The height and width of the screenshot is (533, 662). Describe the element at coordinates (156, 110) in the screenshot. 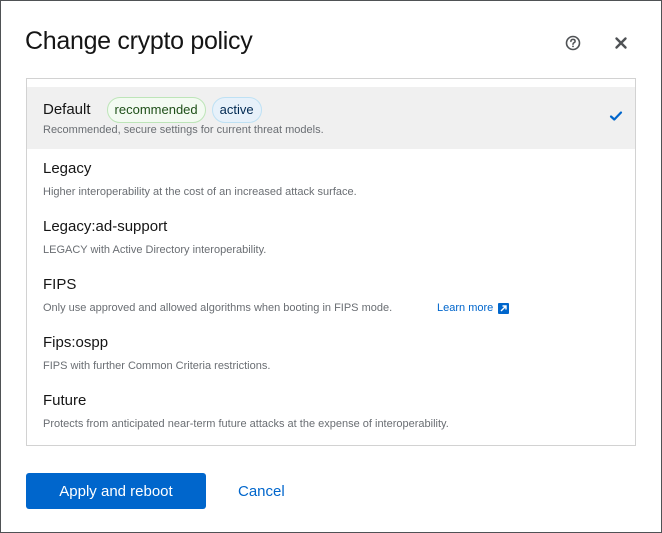

I see `recommended-badge: recommended` at that location.